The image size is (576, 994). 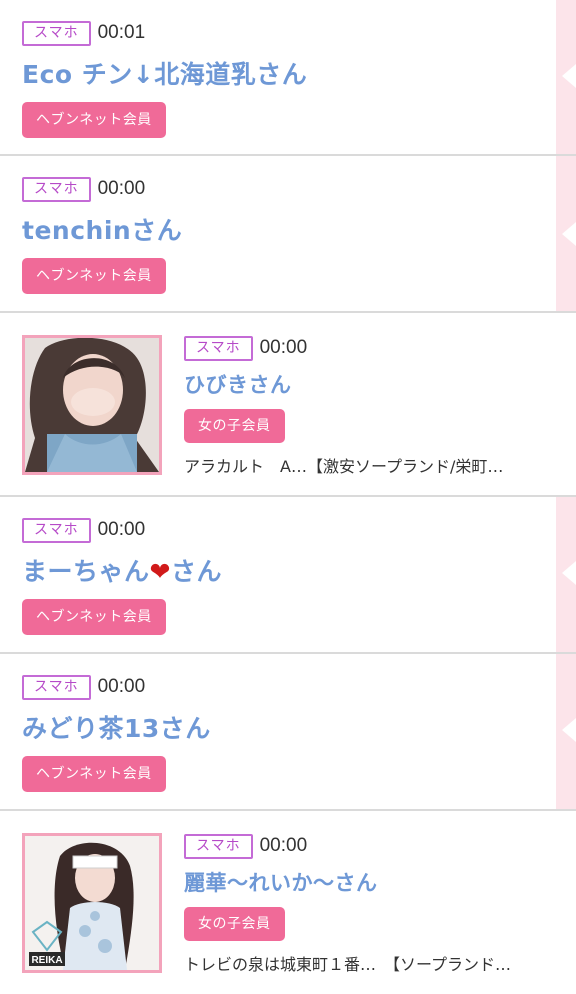 What do you see at coordinates (370, 882) in the screenshot?
I see `visitor-name: 麗華〜れいか〜さん` at bounding box center [370, 882].